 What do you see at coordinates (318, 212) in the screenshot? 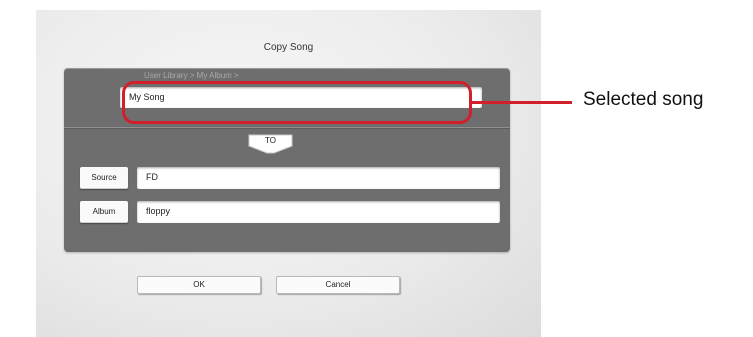
I see `album-field: floppy` at bounding box center [318, 212].